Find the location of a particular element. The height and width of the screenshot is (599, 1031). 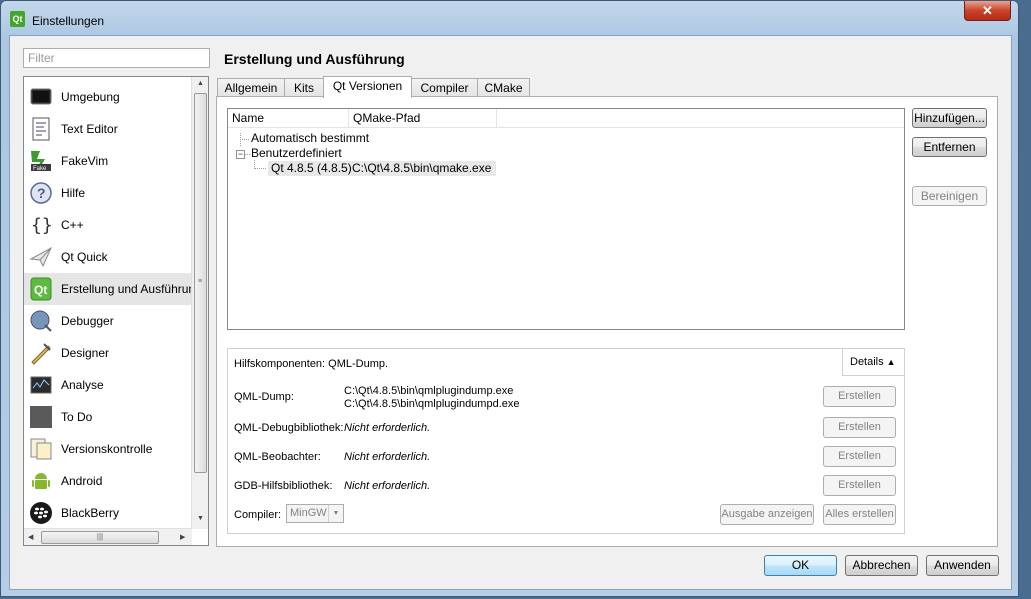

column-header-name: Name is located at coordinates (288, 118).